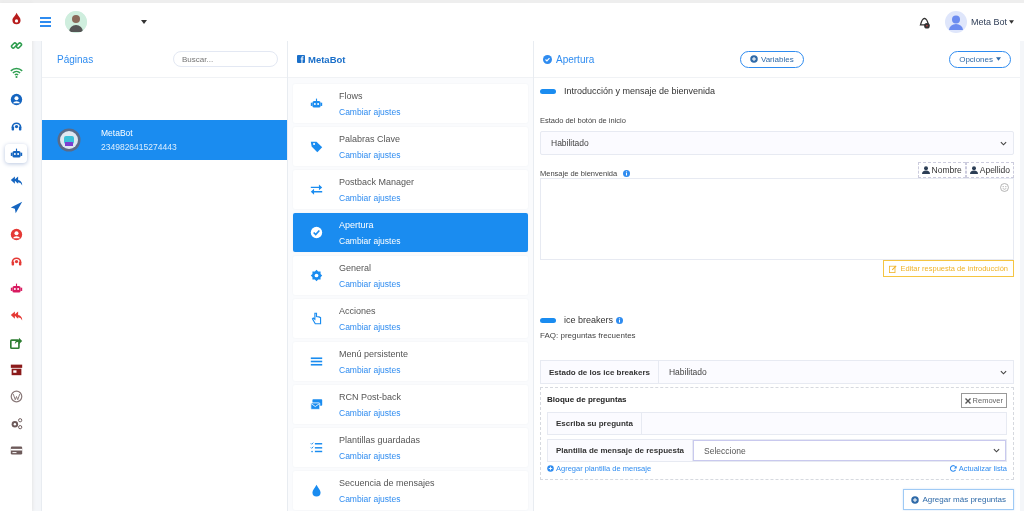 The image size is (1024, 511). What do you see at coordinates (301, 59) in the screenshot?
I see `facebook-icon` at bounding box center [301, 59].